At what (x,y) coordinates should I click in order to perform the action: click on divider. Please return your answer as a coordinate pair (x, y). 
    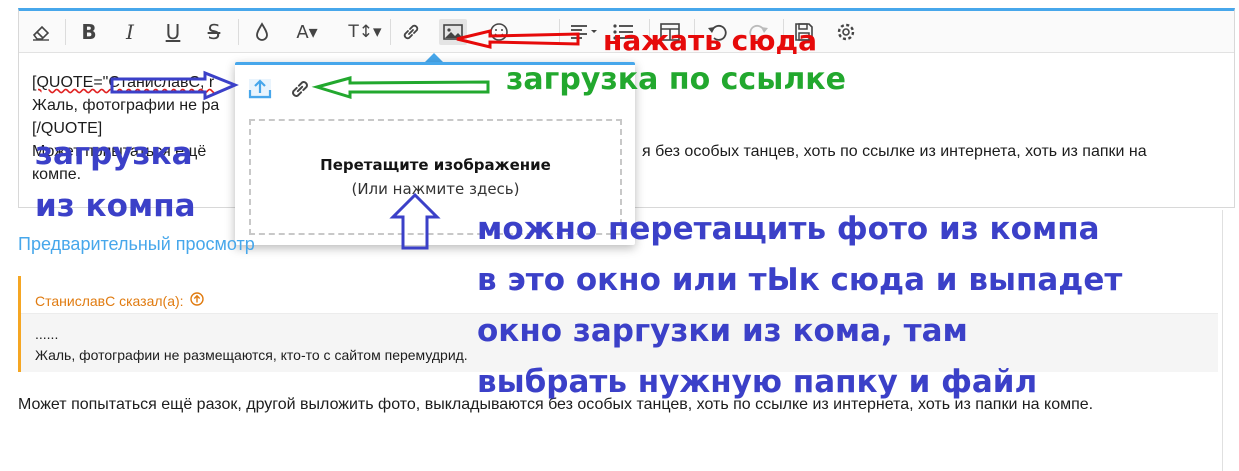
    Looking at the image, I should click on (1222, 340).